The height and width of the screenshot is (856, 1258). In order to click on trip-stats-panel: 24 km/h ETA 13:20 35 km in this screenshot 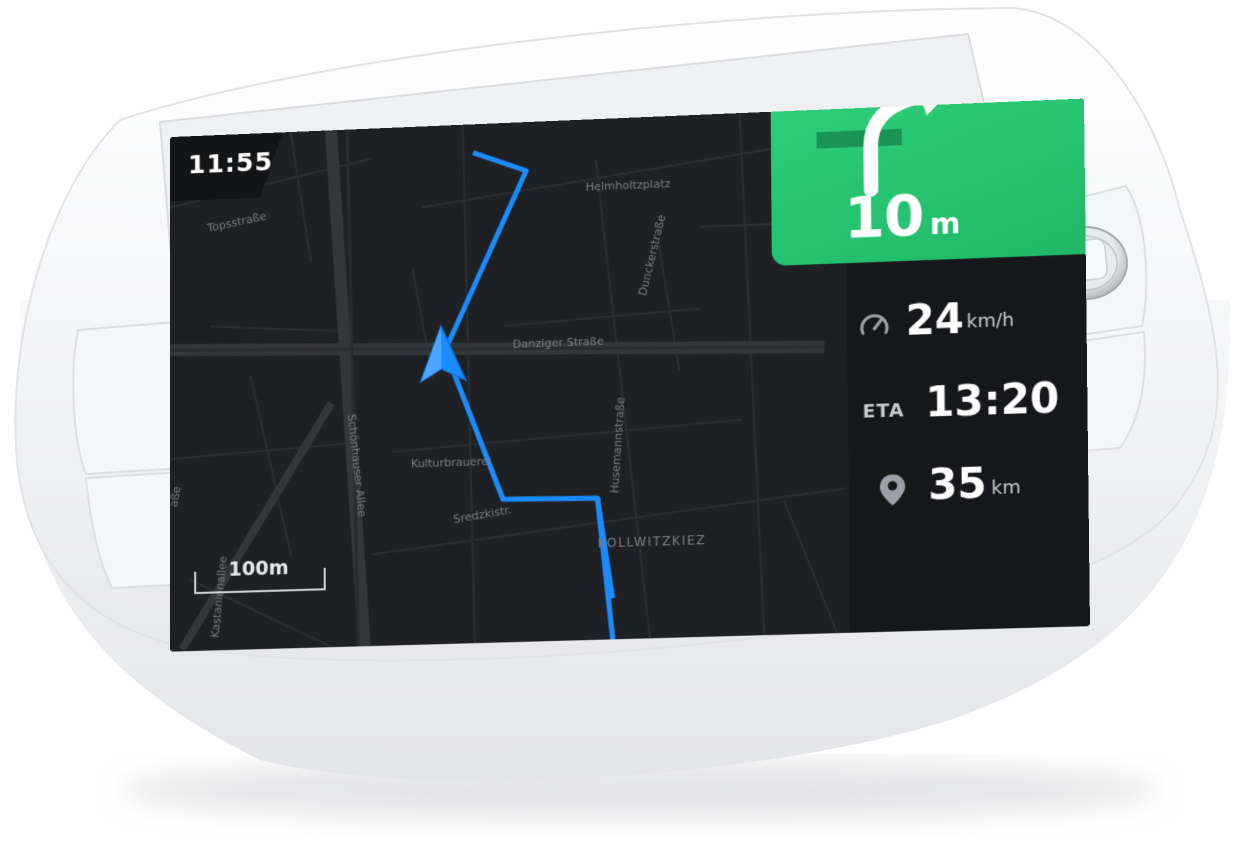, I will do `click(968, 444)`.